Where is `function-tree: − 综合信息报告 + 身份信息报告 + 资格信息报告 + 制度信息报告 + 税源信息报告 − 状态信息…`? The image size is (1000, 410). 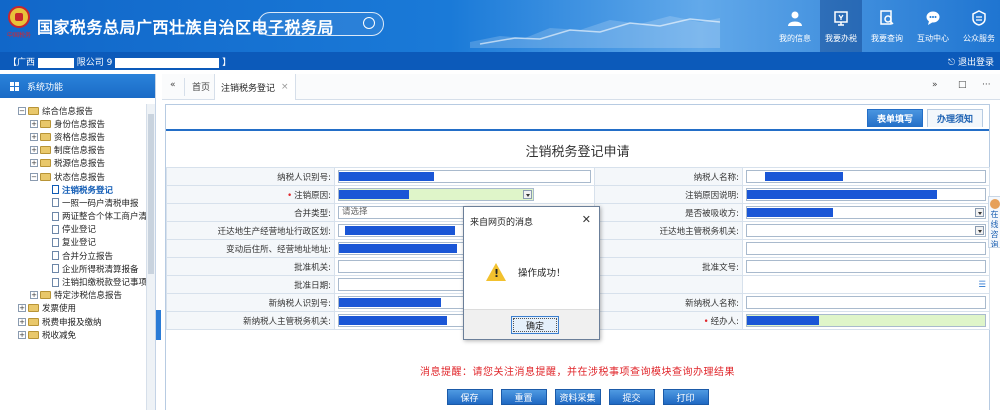
function-tree: − 综合信息报告 + 身份信息报告 + 资格信息报告 + 制度信息报告 + 税源信息报告 − 状态信息… is located at coordinates (73, 257).